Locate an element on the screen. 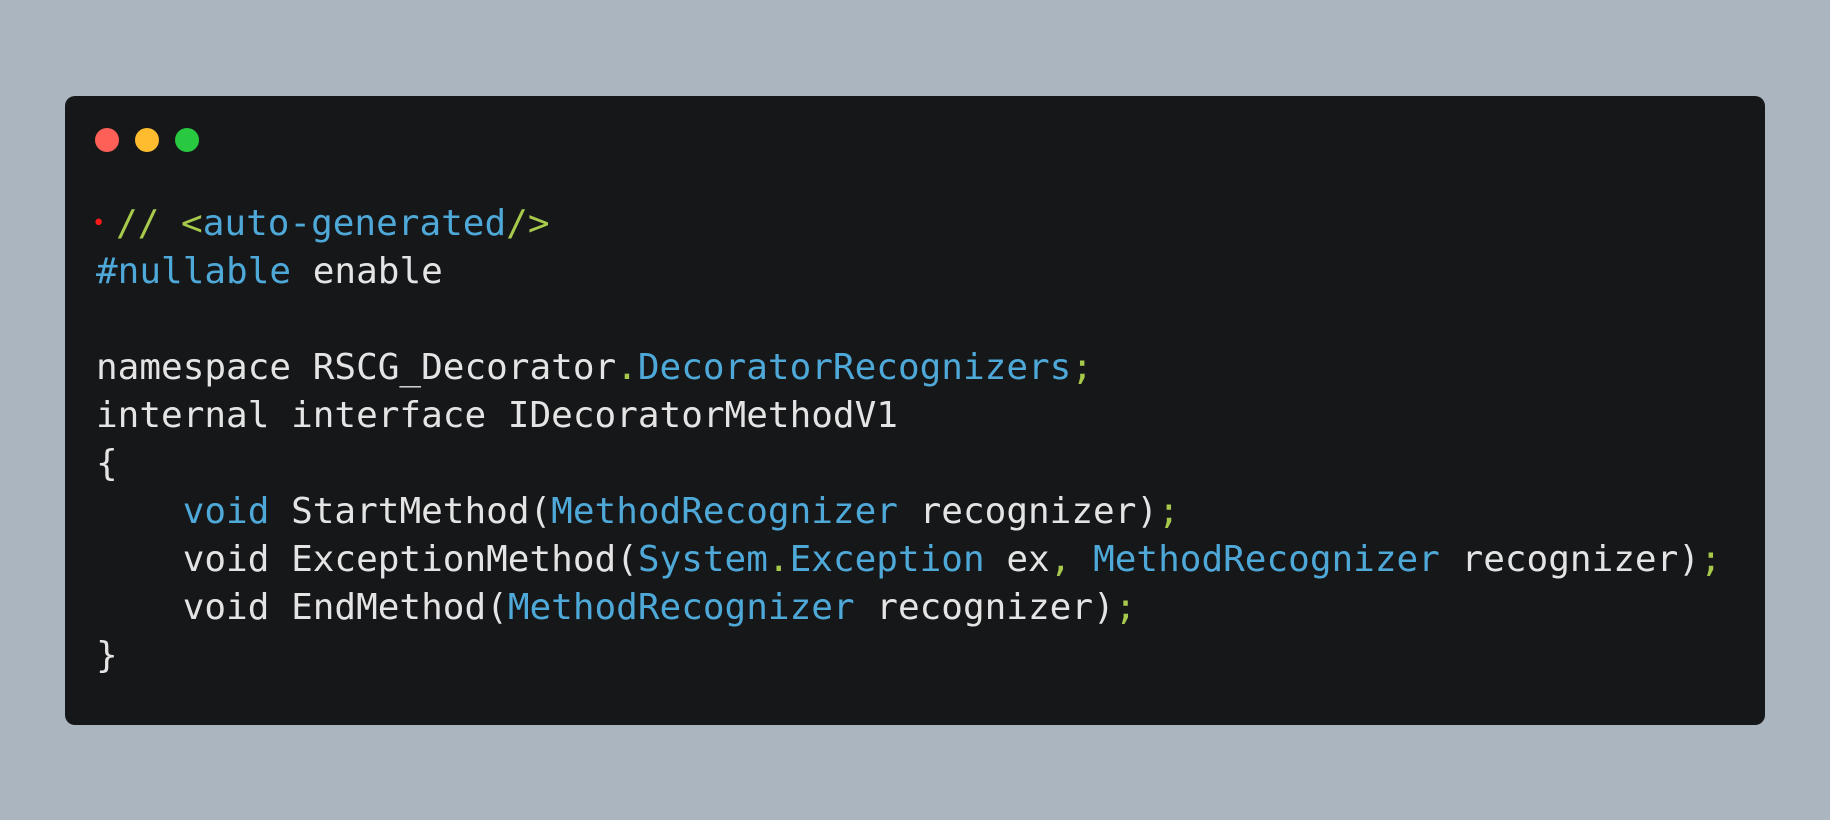 This screenshot has height=820, width=1830. close-dot is located at coordinates (107, 140).